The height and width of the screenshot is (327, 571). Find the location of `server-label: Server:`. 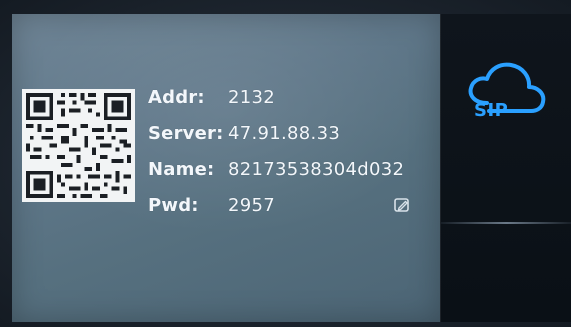

server-label: Server: is located at coordinates (186, 133).